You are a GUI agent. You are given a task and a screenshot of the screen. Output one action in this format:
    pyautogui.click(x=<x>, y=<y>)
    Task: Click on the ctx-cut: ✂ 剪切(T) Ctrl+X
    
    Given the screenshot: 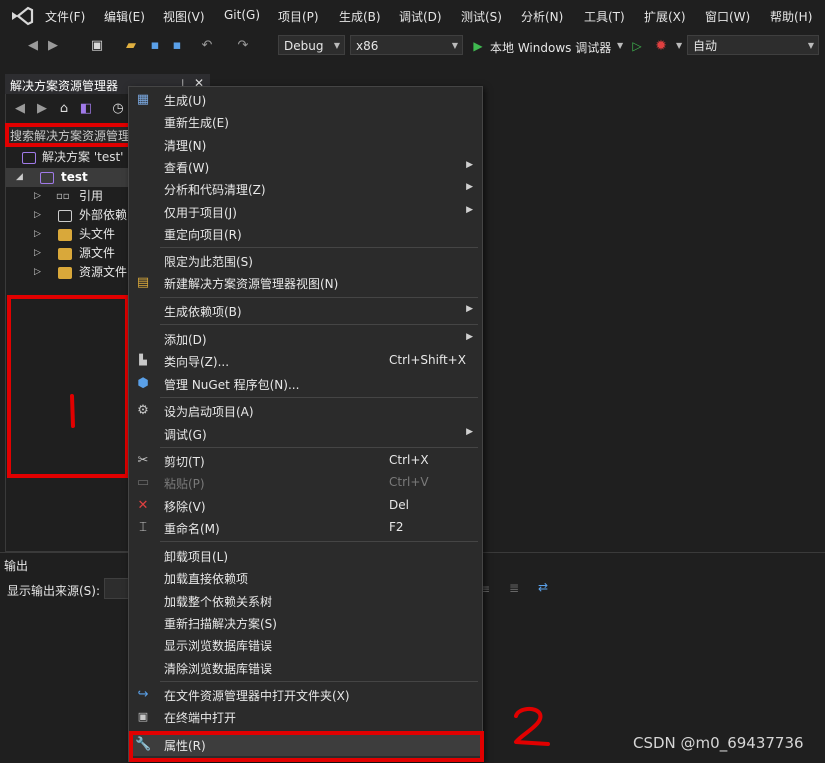 What is the action you would take?
    pyautogui.click(x=305, y=461)
    